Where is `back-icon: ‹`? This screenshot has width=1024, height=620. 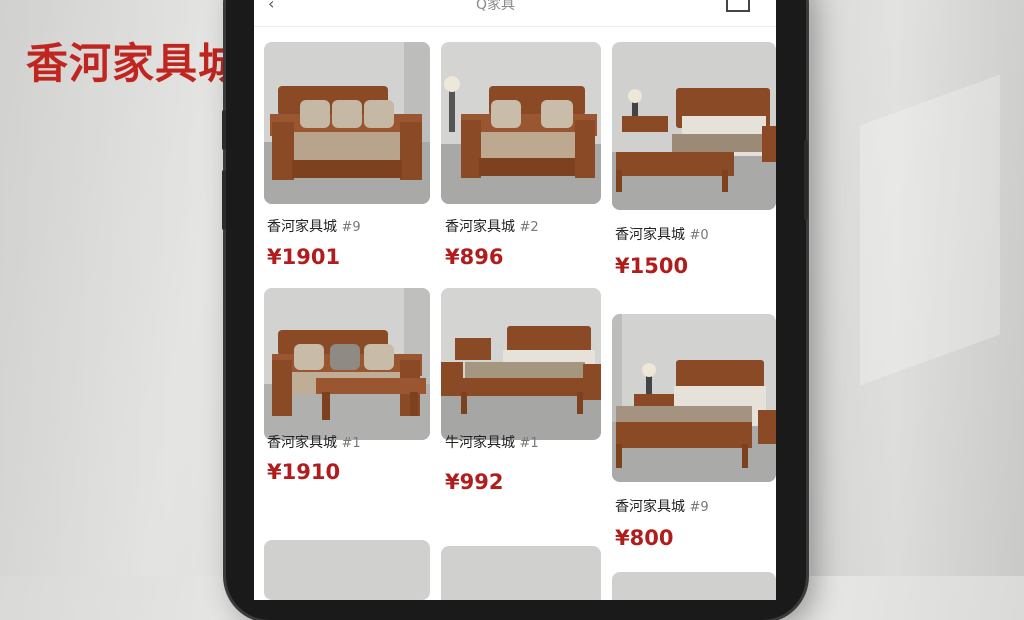 back-icon: ‹ is located at coordinates (271, 6).